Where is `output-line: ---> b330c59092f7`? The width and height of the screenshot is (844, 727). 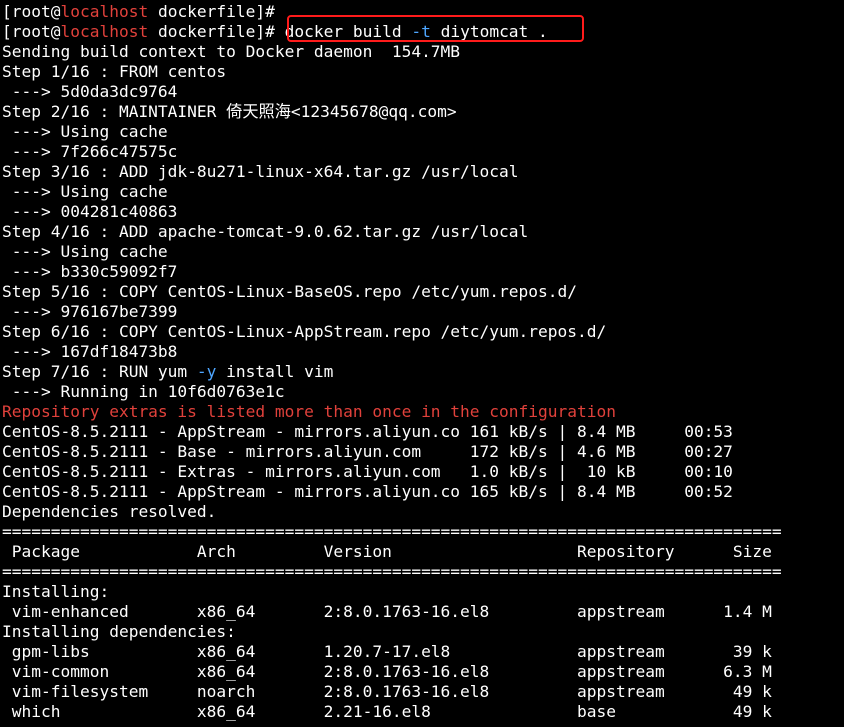
output-line: ---> b330c59092f7 is located at coordinates (90, 272).